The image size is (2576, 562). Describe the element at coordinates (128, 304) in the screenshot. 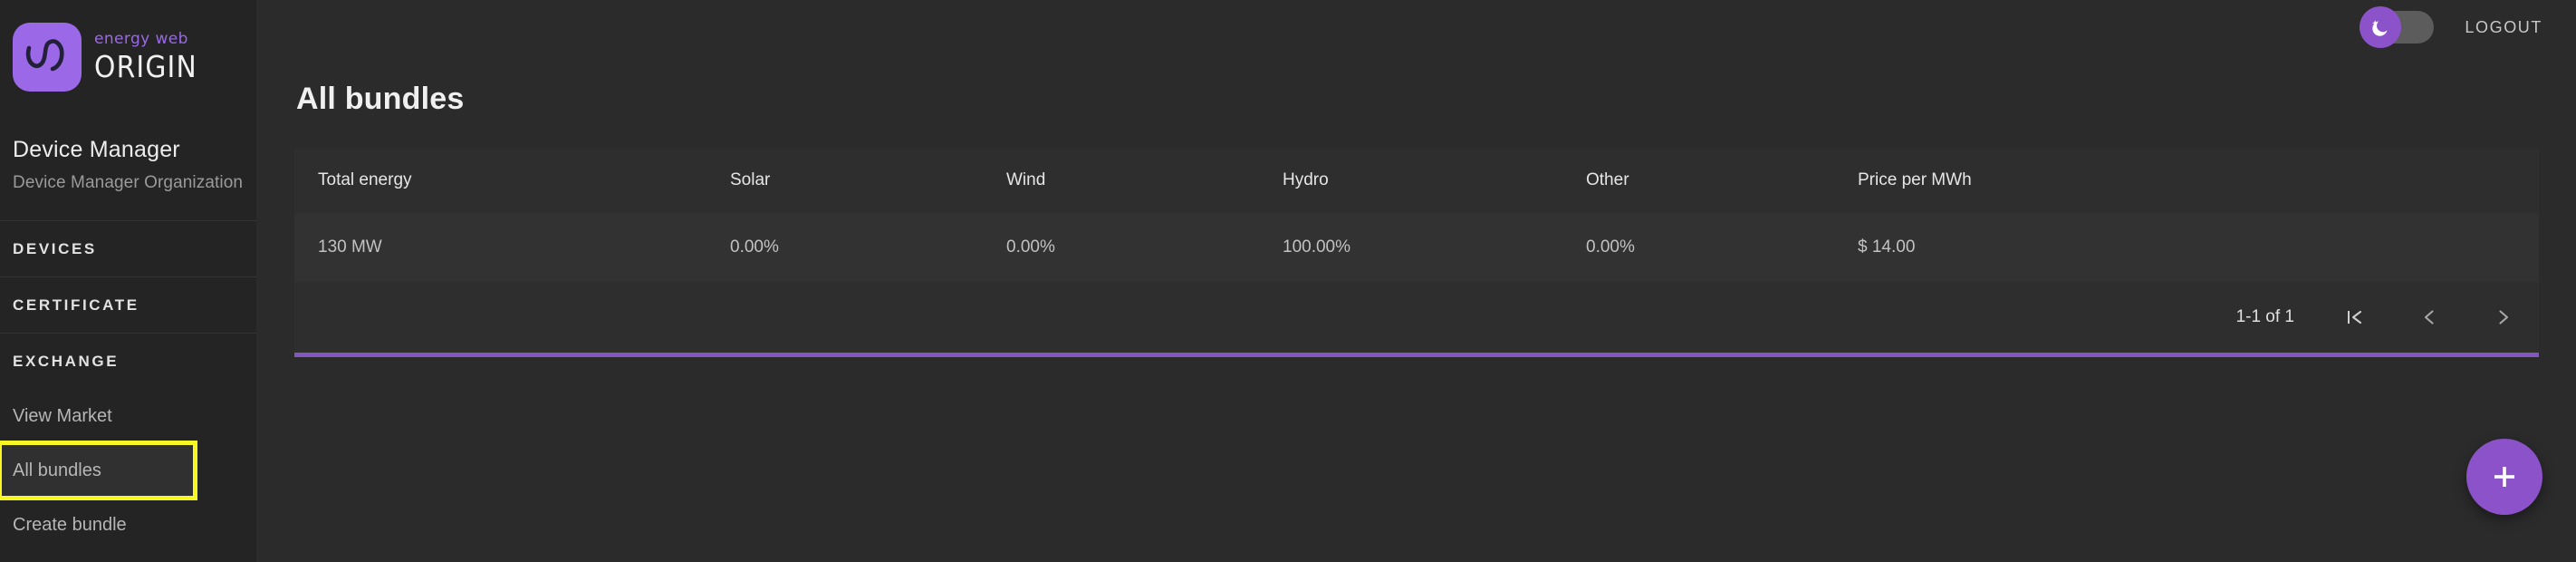

I see `sidebar-section-certificate: CERTIFICATE` at that location.